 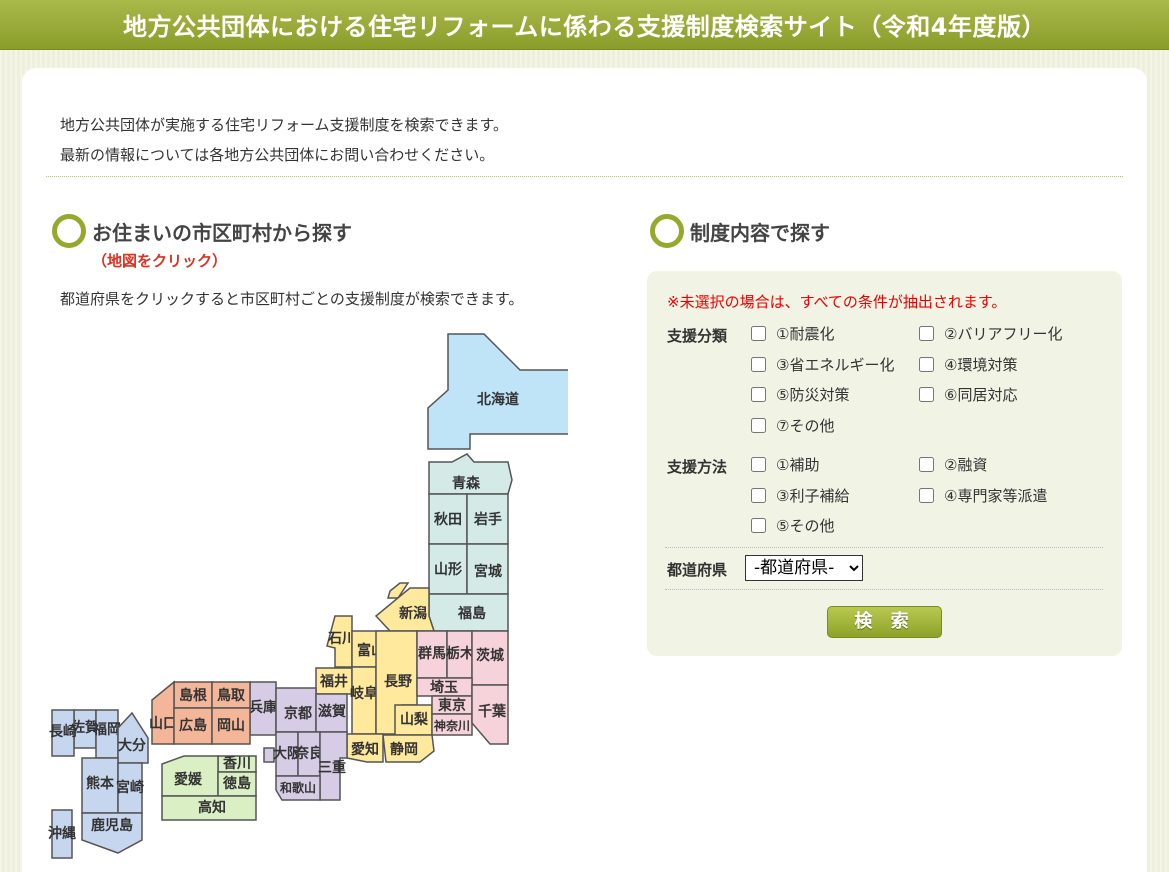 What do you see at coordinates (133, 737) in the screenshot?
I see `pref-oita` at bounding box center [133, 737].